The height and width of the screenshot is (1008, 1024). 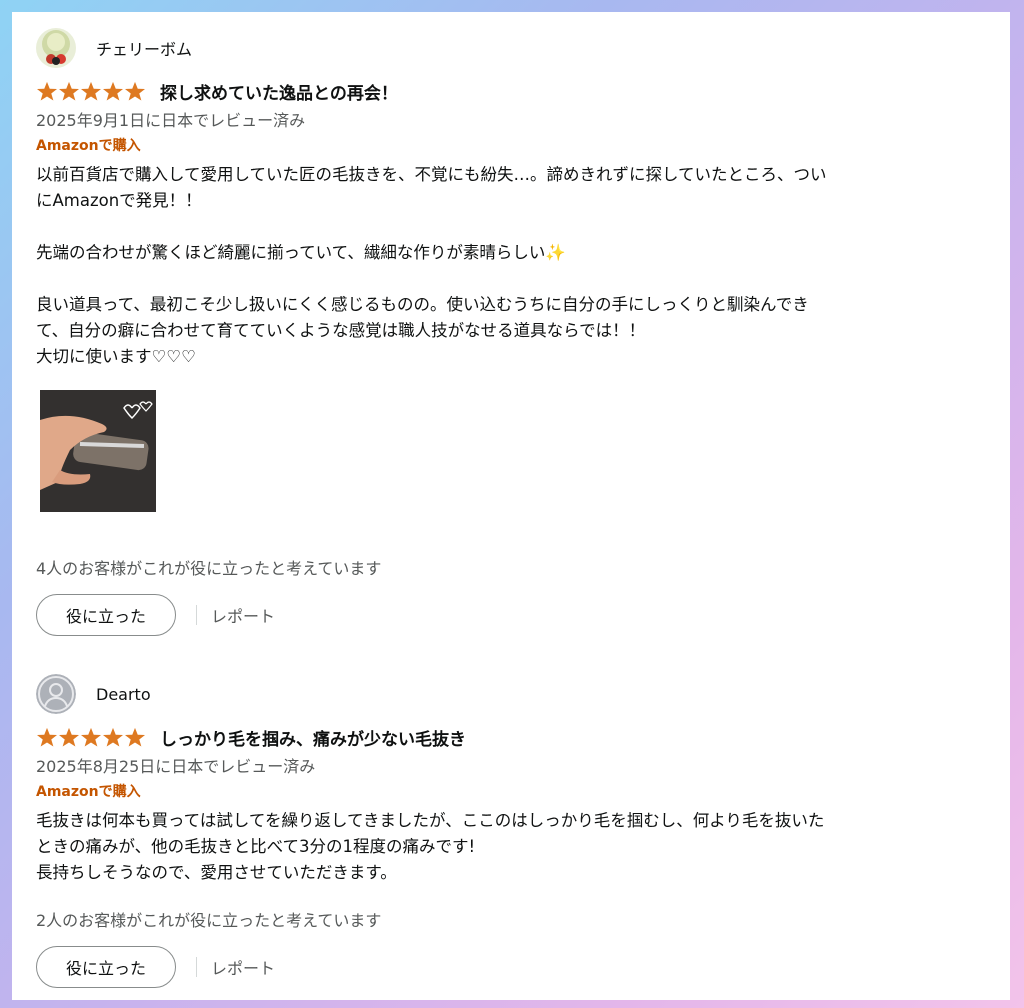 What do you see at coordinates (116, 356) in the screenshot?
I see `review-body-line: 大切に使います♡♡♡` at bounding box center [116, 356].